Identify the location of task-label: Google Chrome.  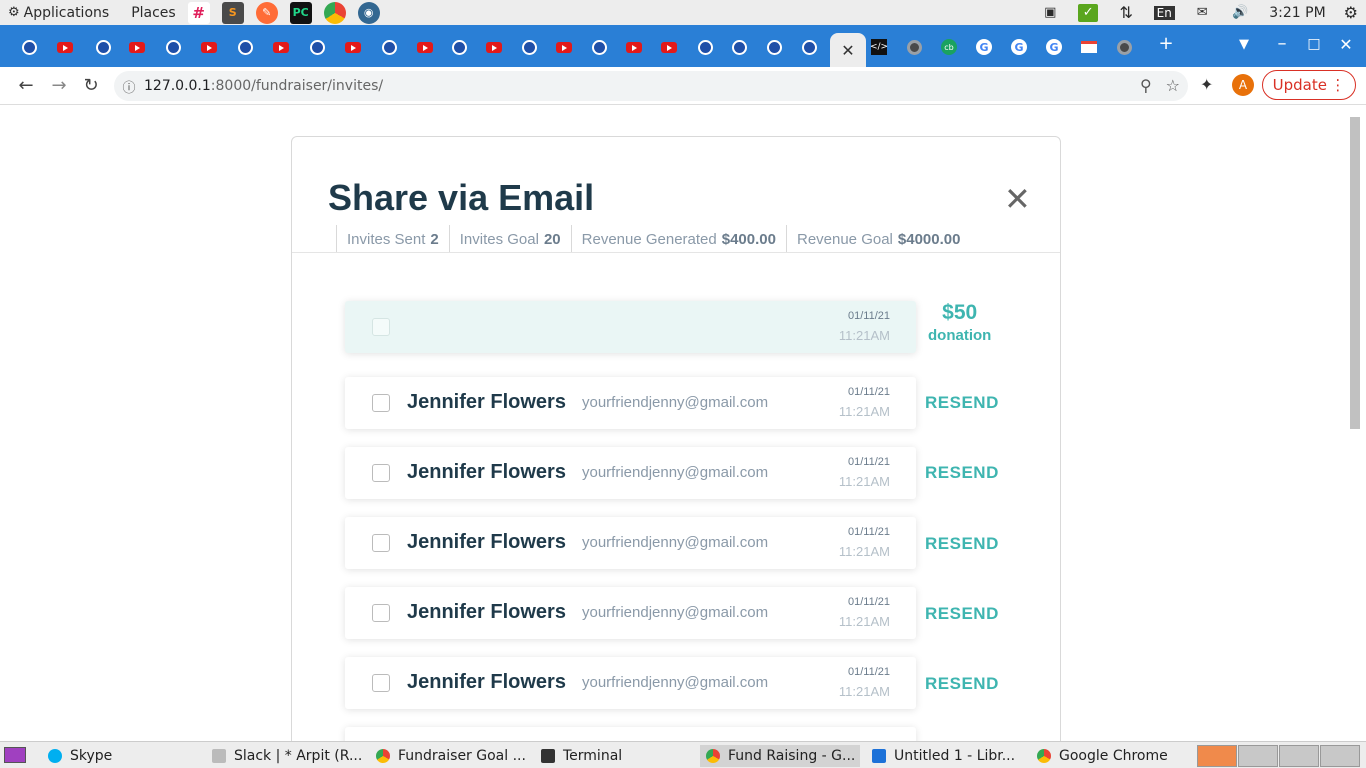
(1113, 756).